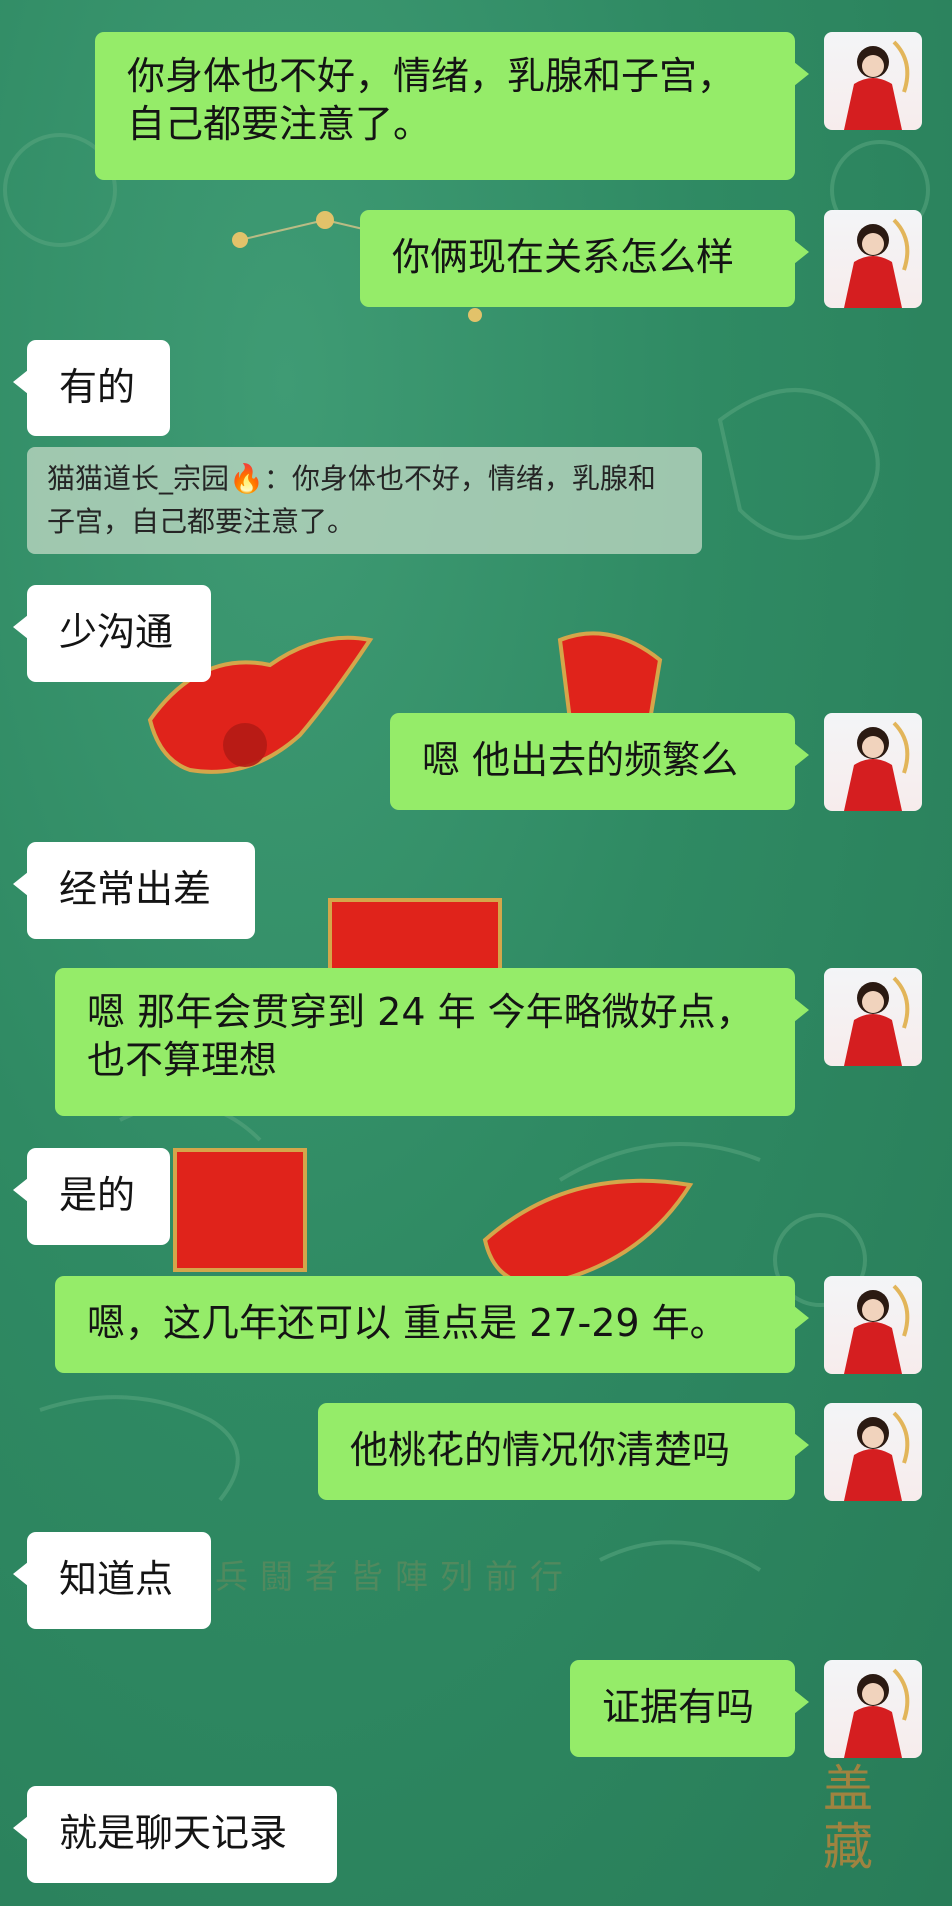  I want to click on received-message-bubble: 是的, so click(91, 1196).